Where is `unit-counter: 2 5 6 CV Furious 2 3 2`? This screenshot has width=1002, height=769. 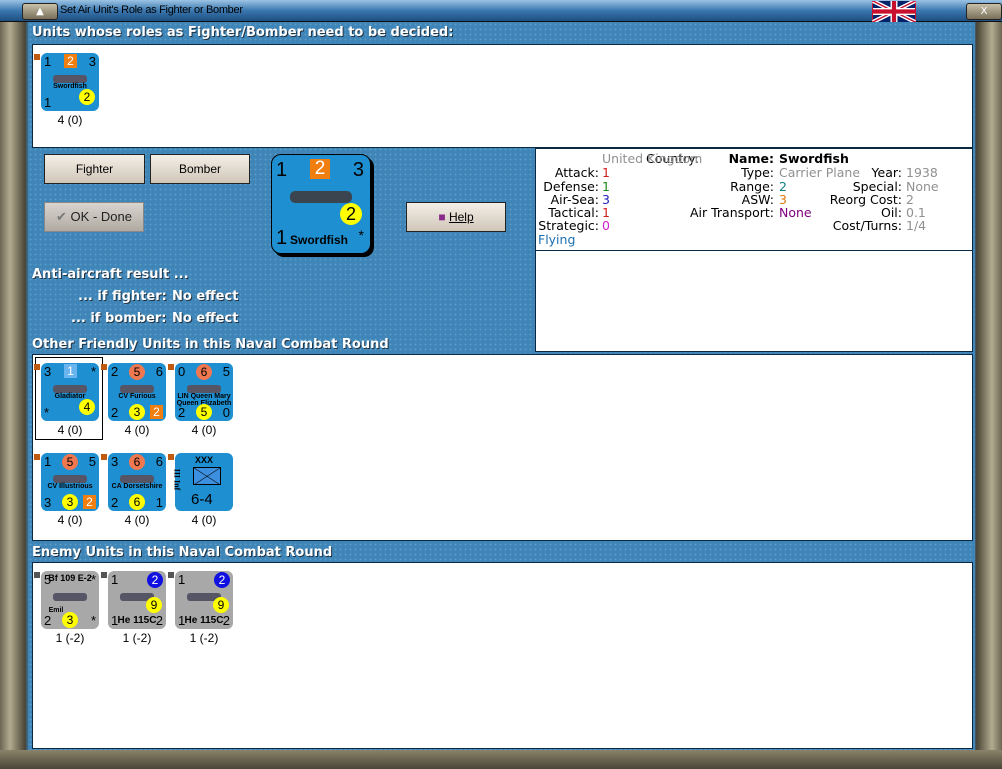
unit-counter: 2 5 6 CV Furious 2 3 2 is located at coordinates (137, 392).